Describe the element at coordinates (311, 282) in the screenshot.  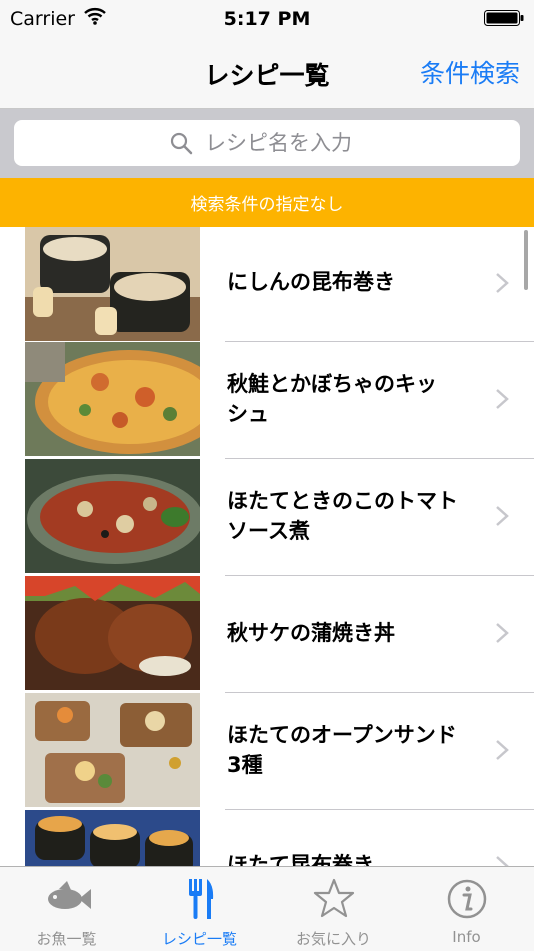
I see `recipe-title: にしんの昆布巻き` at that location.